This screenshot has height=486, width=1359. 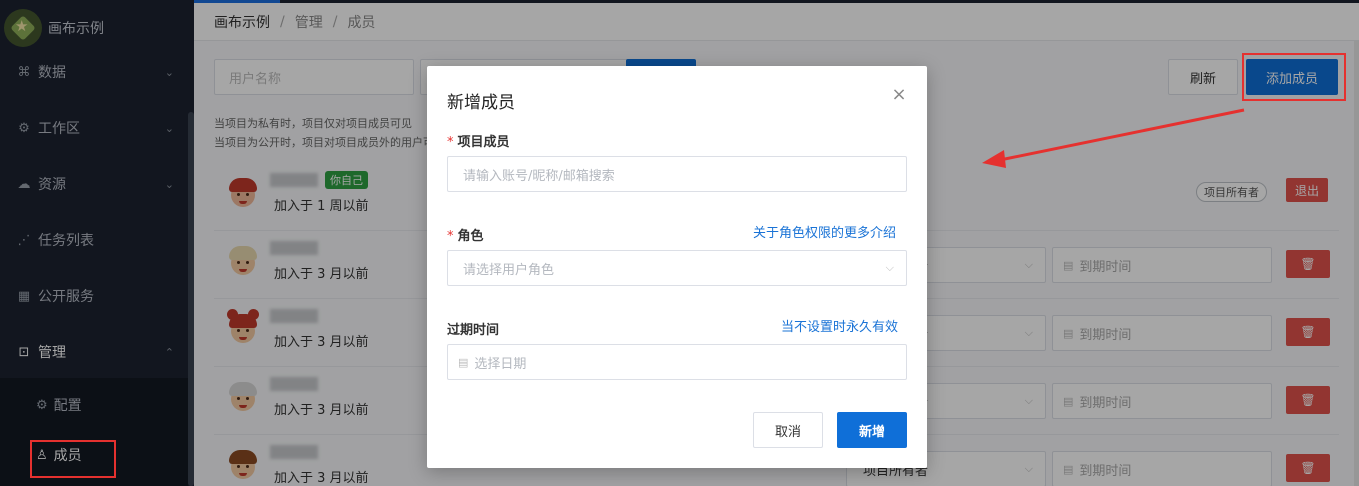 I want to click on confirm-add-button: 新增, so click(x=872, y=430).